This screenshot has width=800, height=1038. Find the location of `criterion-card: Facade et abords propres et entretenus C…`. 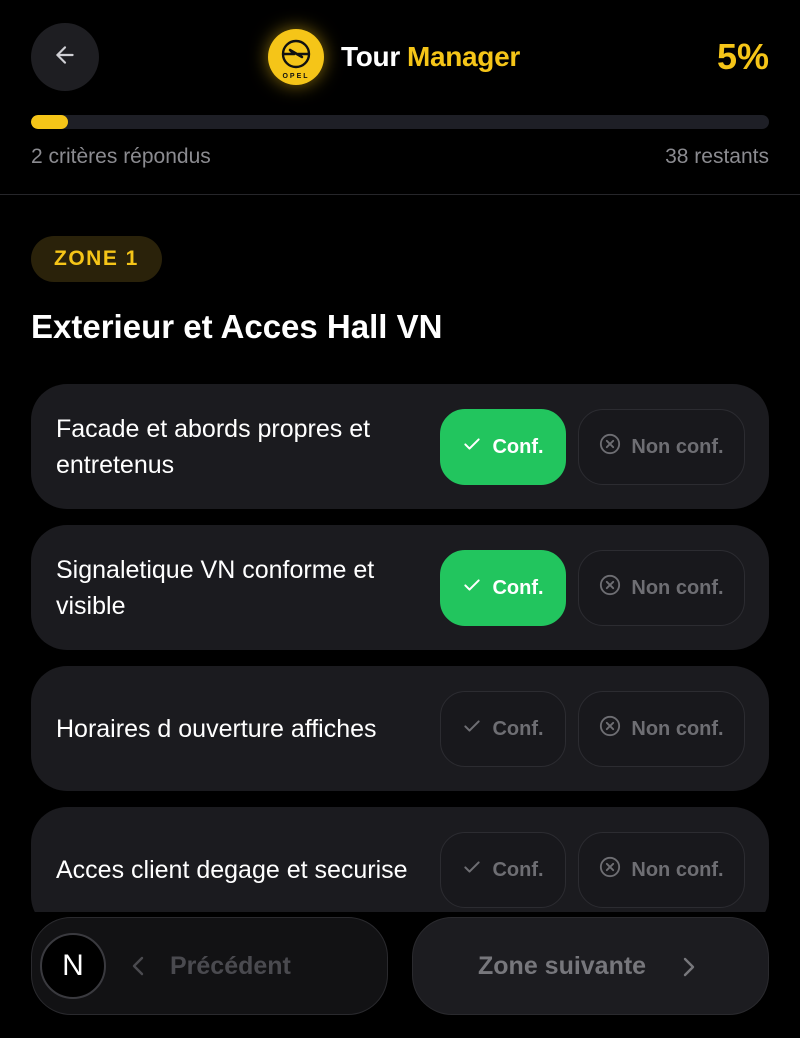

criterion-card: Facade et abords propres et entretenus C… is located at coordinates (400, 446).